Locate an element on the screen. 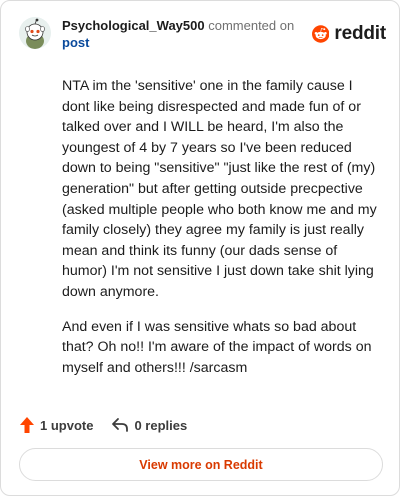 The width and height of the screenshot is (400, 496). replies-button: 0 replies is located at coordinates (149, 425).